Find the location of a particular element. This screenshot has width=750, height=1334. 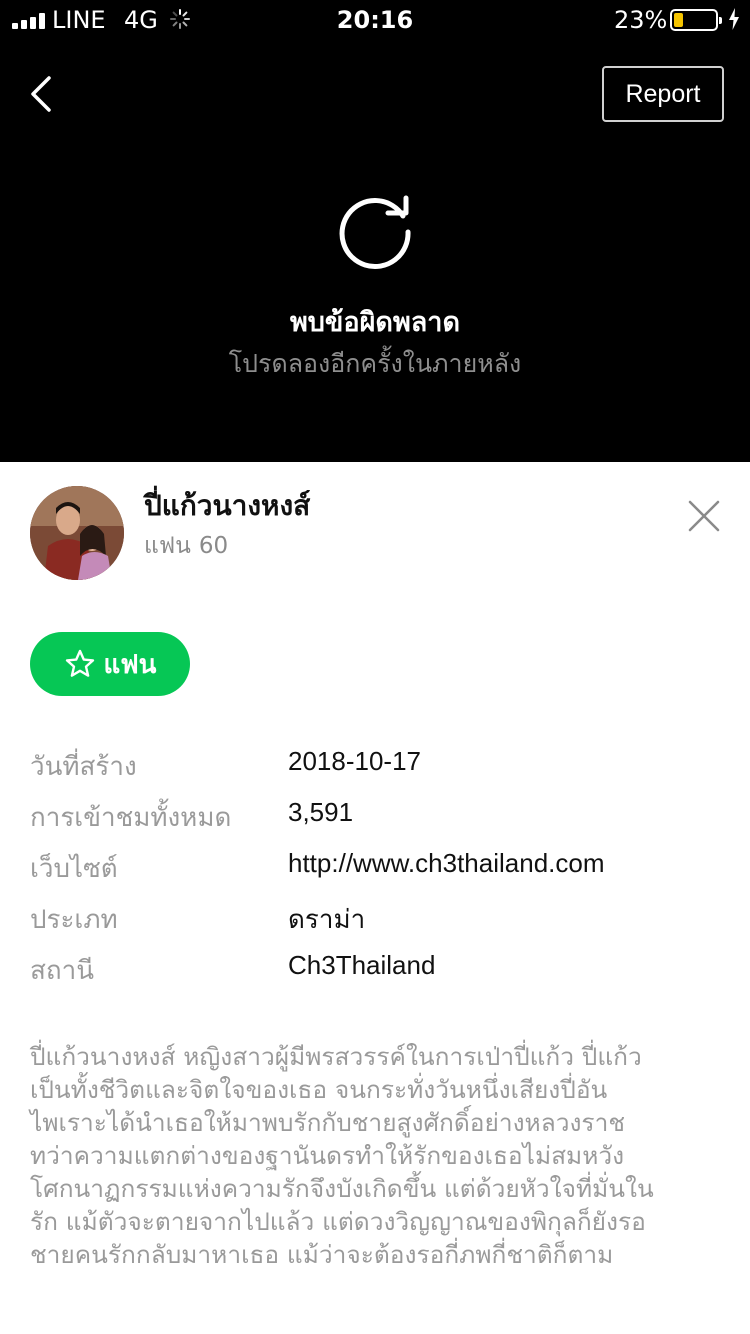

info-value: 2018-10-17 is located at coordinates (354, 761).